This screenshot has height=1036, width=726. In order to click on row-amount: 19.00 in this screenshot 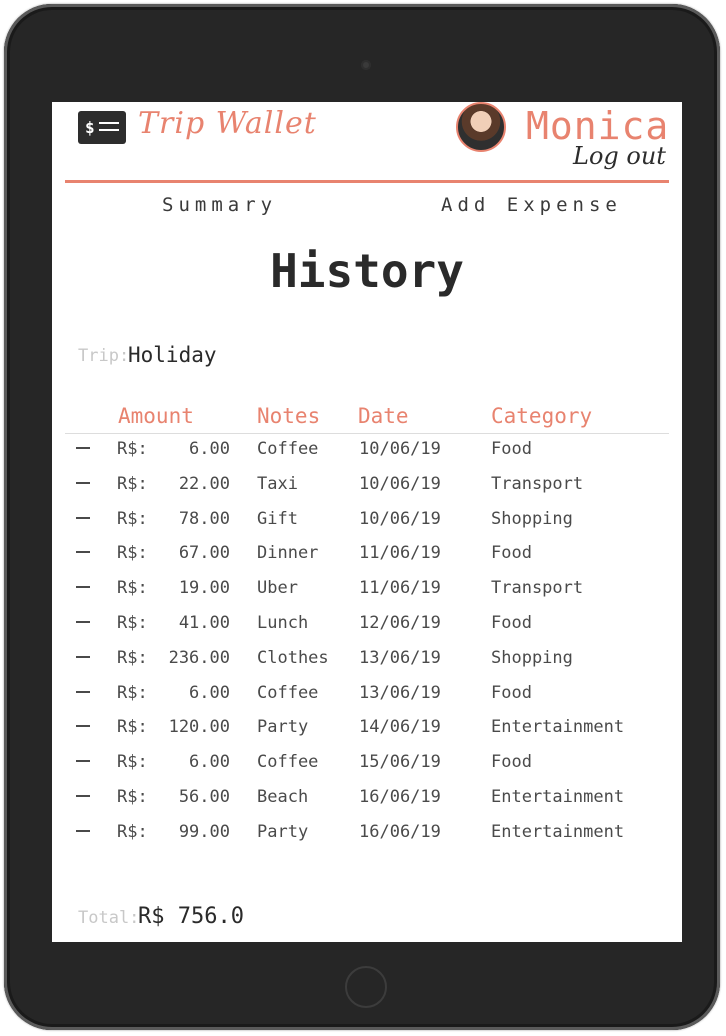, I will do `click(204, 588)`.